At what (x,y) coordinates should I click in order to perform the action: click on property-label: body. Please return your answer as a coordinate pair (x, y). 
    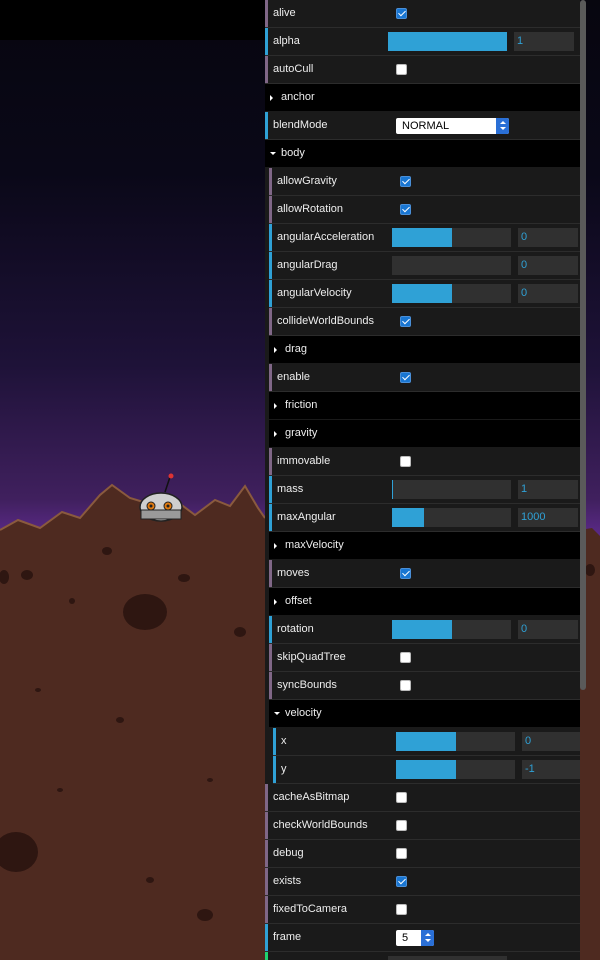
    Looking at the image, I should click on (293, 153).